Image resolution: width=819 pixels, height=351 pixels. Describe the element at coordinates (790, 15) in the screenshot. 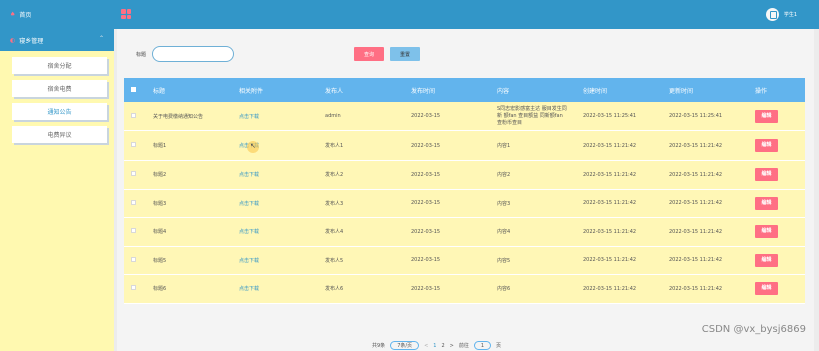

I see `user-name: 学生1` at that location.